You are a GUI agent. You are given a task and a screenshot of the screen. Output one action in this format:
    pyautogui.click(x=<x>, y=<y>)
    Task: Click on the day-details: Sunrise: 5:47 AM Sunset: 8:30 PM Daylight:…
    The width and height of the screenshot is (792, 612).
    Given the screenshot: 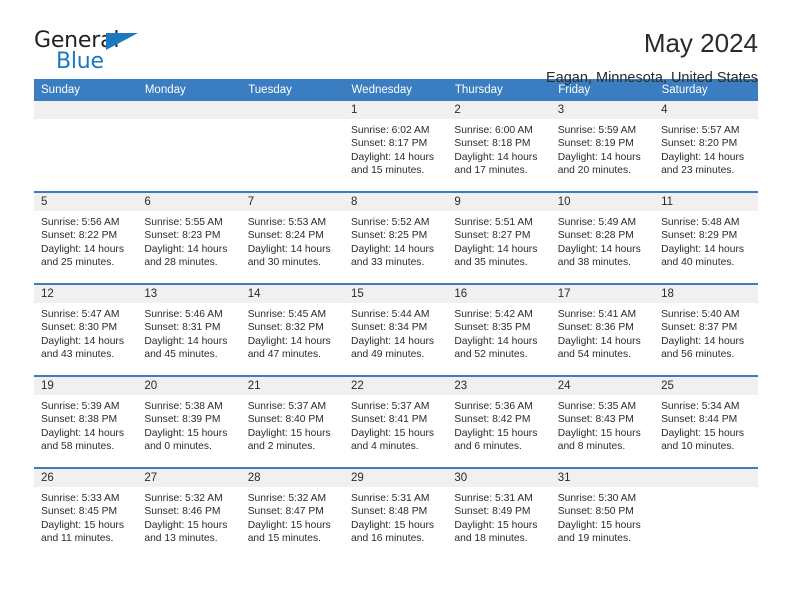 What is the action you would take?
    pyautogui.click(x=85, y=332)
    